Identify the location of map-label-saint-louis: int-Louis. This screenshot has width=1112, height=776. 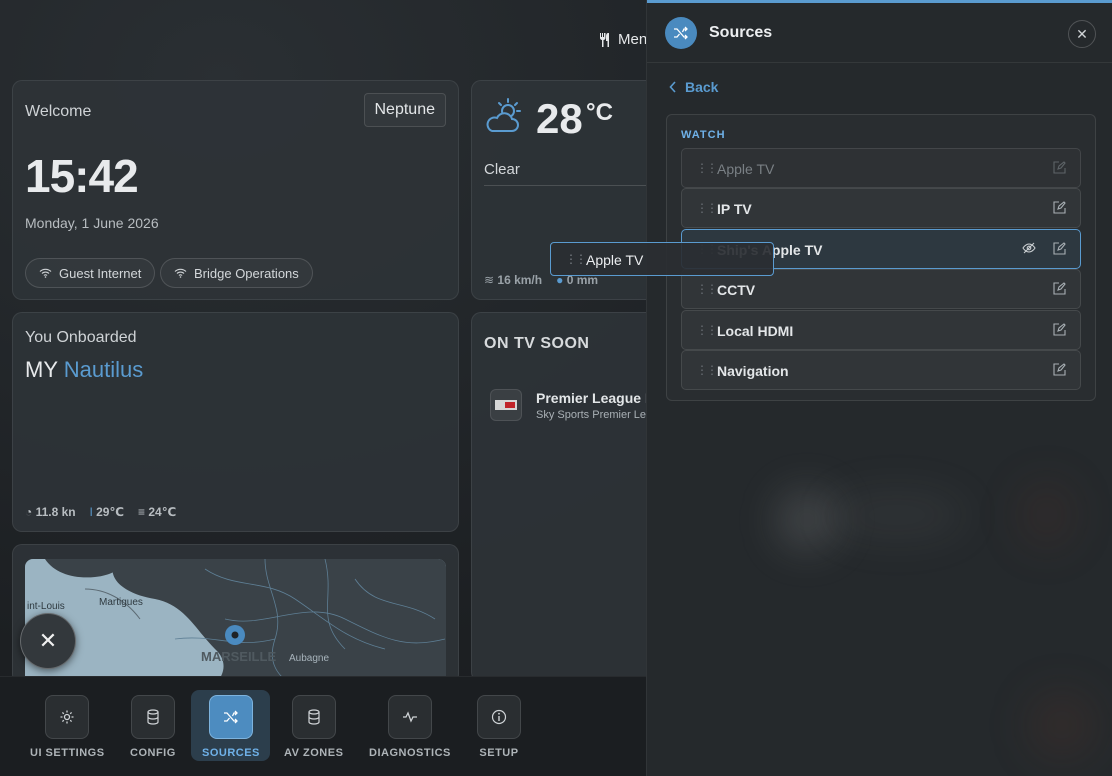
(46, 606).